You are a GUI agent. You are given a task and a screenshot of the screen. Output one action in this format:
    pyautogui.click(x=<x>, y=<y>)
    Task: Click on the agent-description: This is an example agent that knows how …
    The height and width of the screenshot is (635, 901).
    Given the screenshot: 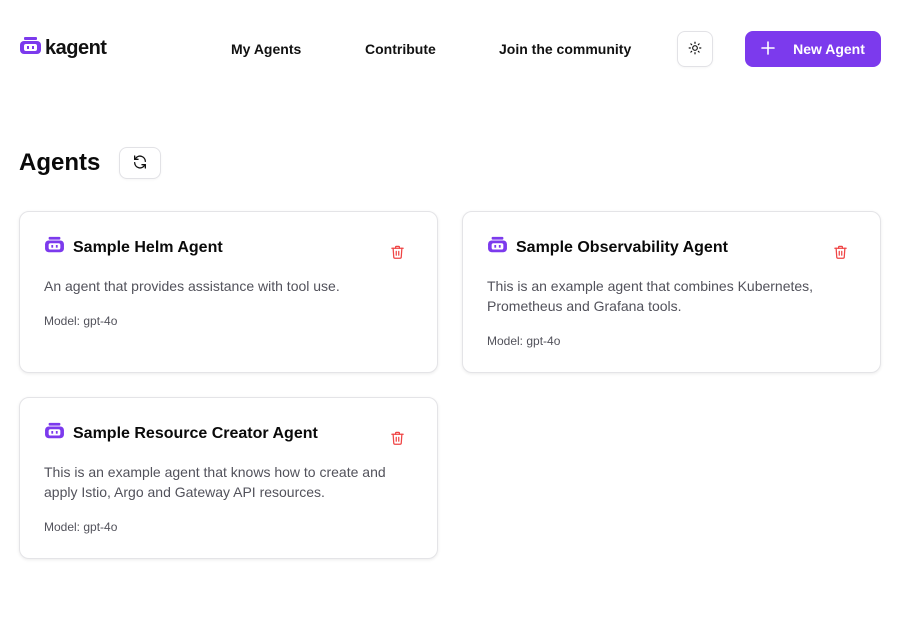 What is the action you would take?
    pyautogui.click(x=215, y=482)
    